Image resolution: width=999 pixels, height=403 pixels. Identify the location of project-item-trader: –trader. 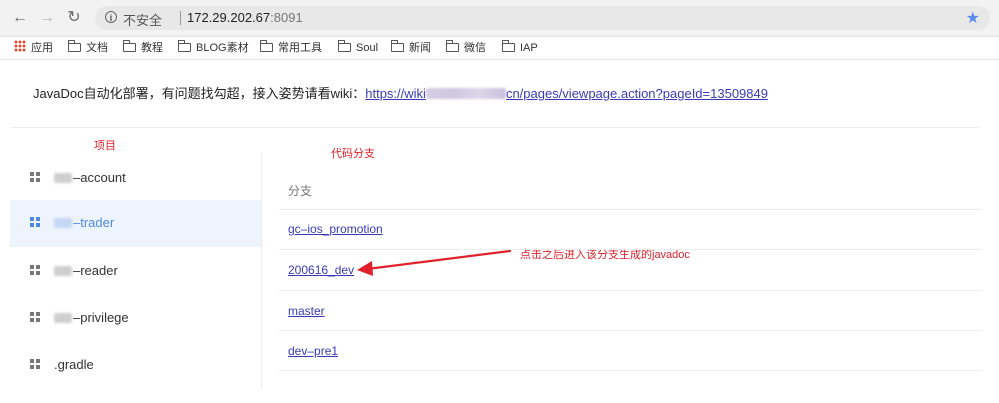
(135, 223).